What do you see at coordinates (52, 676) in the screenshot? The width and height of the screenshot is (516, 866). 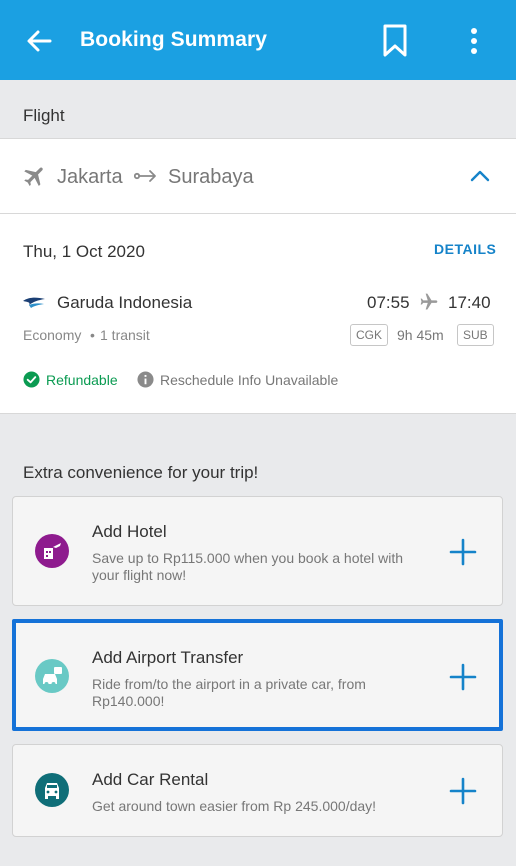 I see `airport-transfer-icon` at bounding box center [52, 676].